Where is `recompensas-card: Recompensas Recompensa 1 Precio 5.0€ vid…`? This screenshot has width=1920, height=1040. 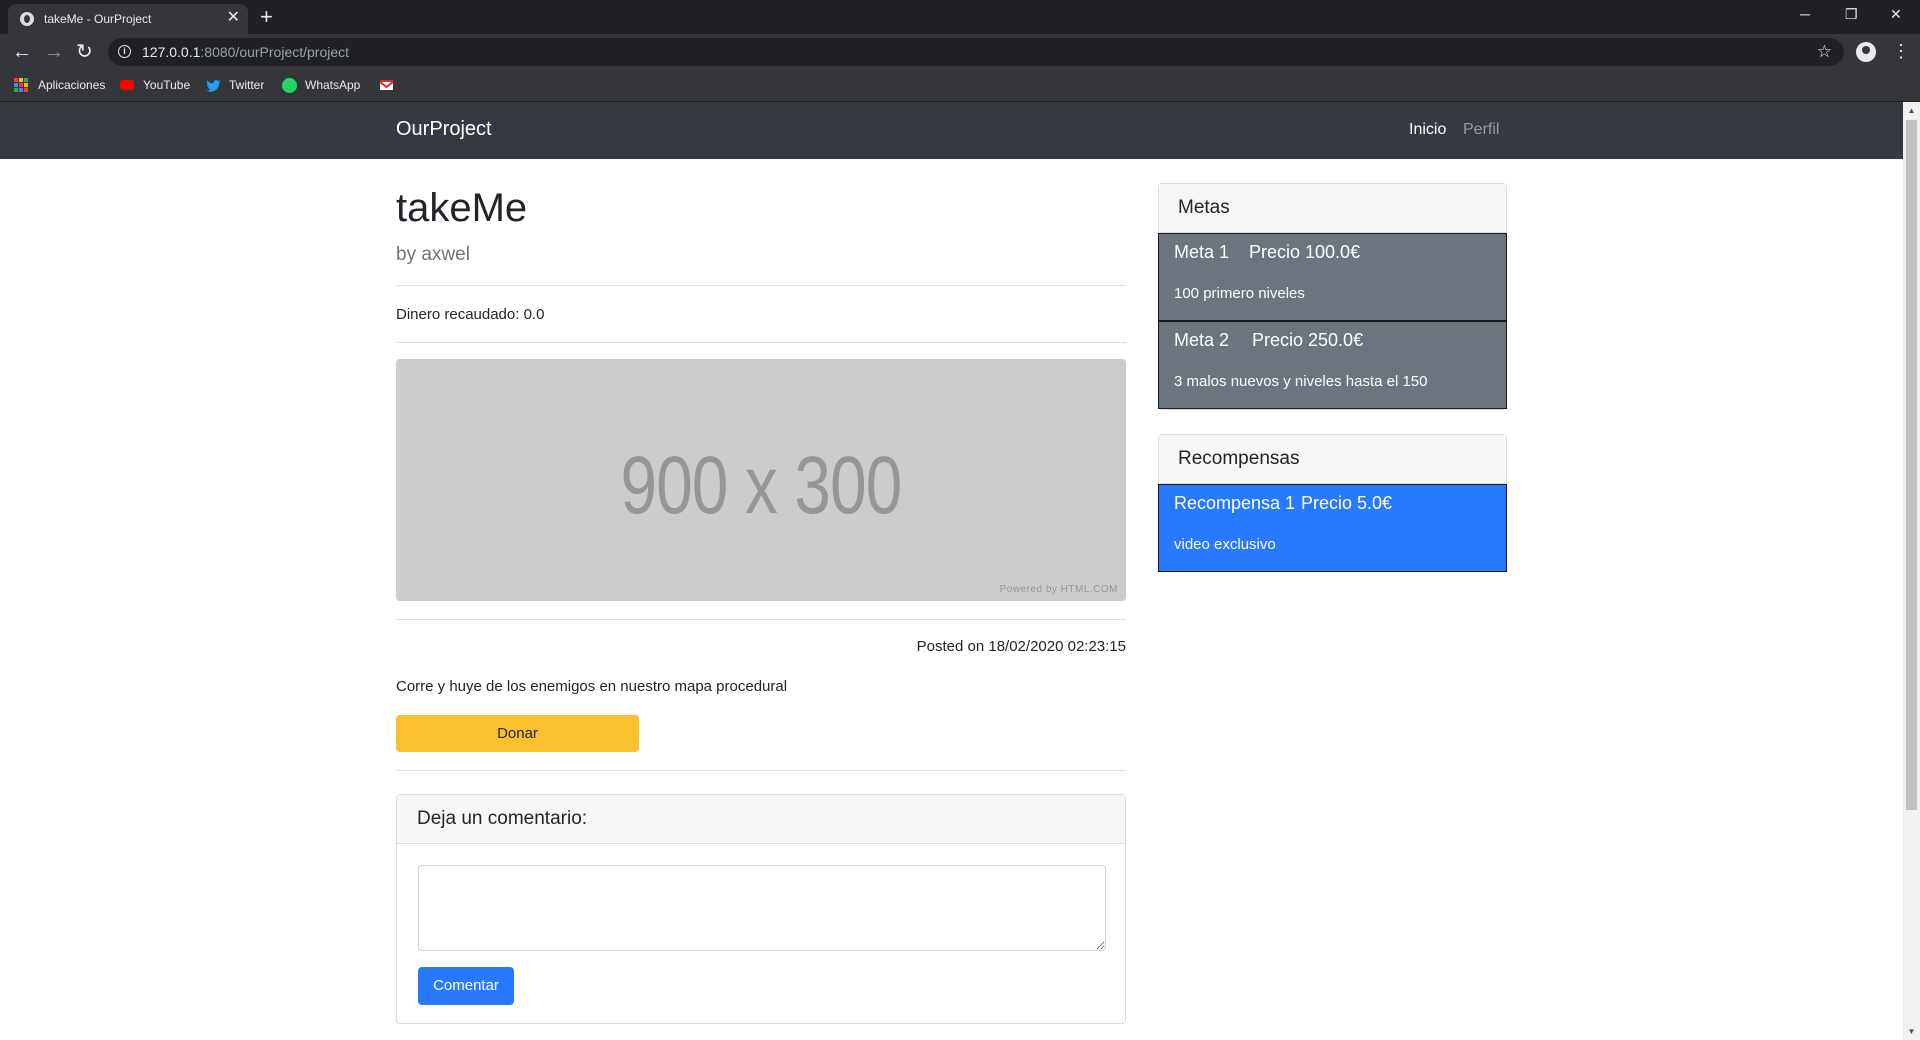
recompensas-card: Recompensas Recompensa 1 Precio 5.0€ vid… is located at coordinates (1332, 503).